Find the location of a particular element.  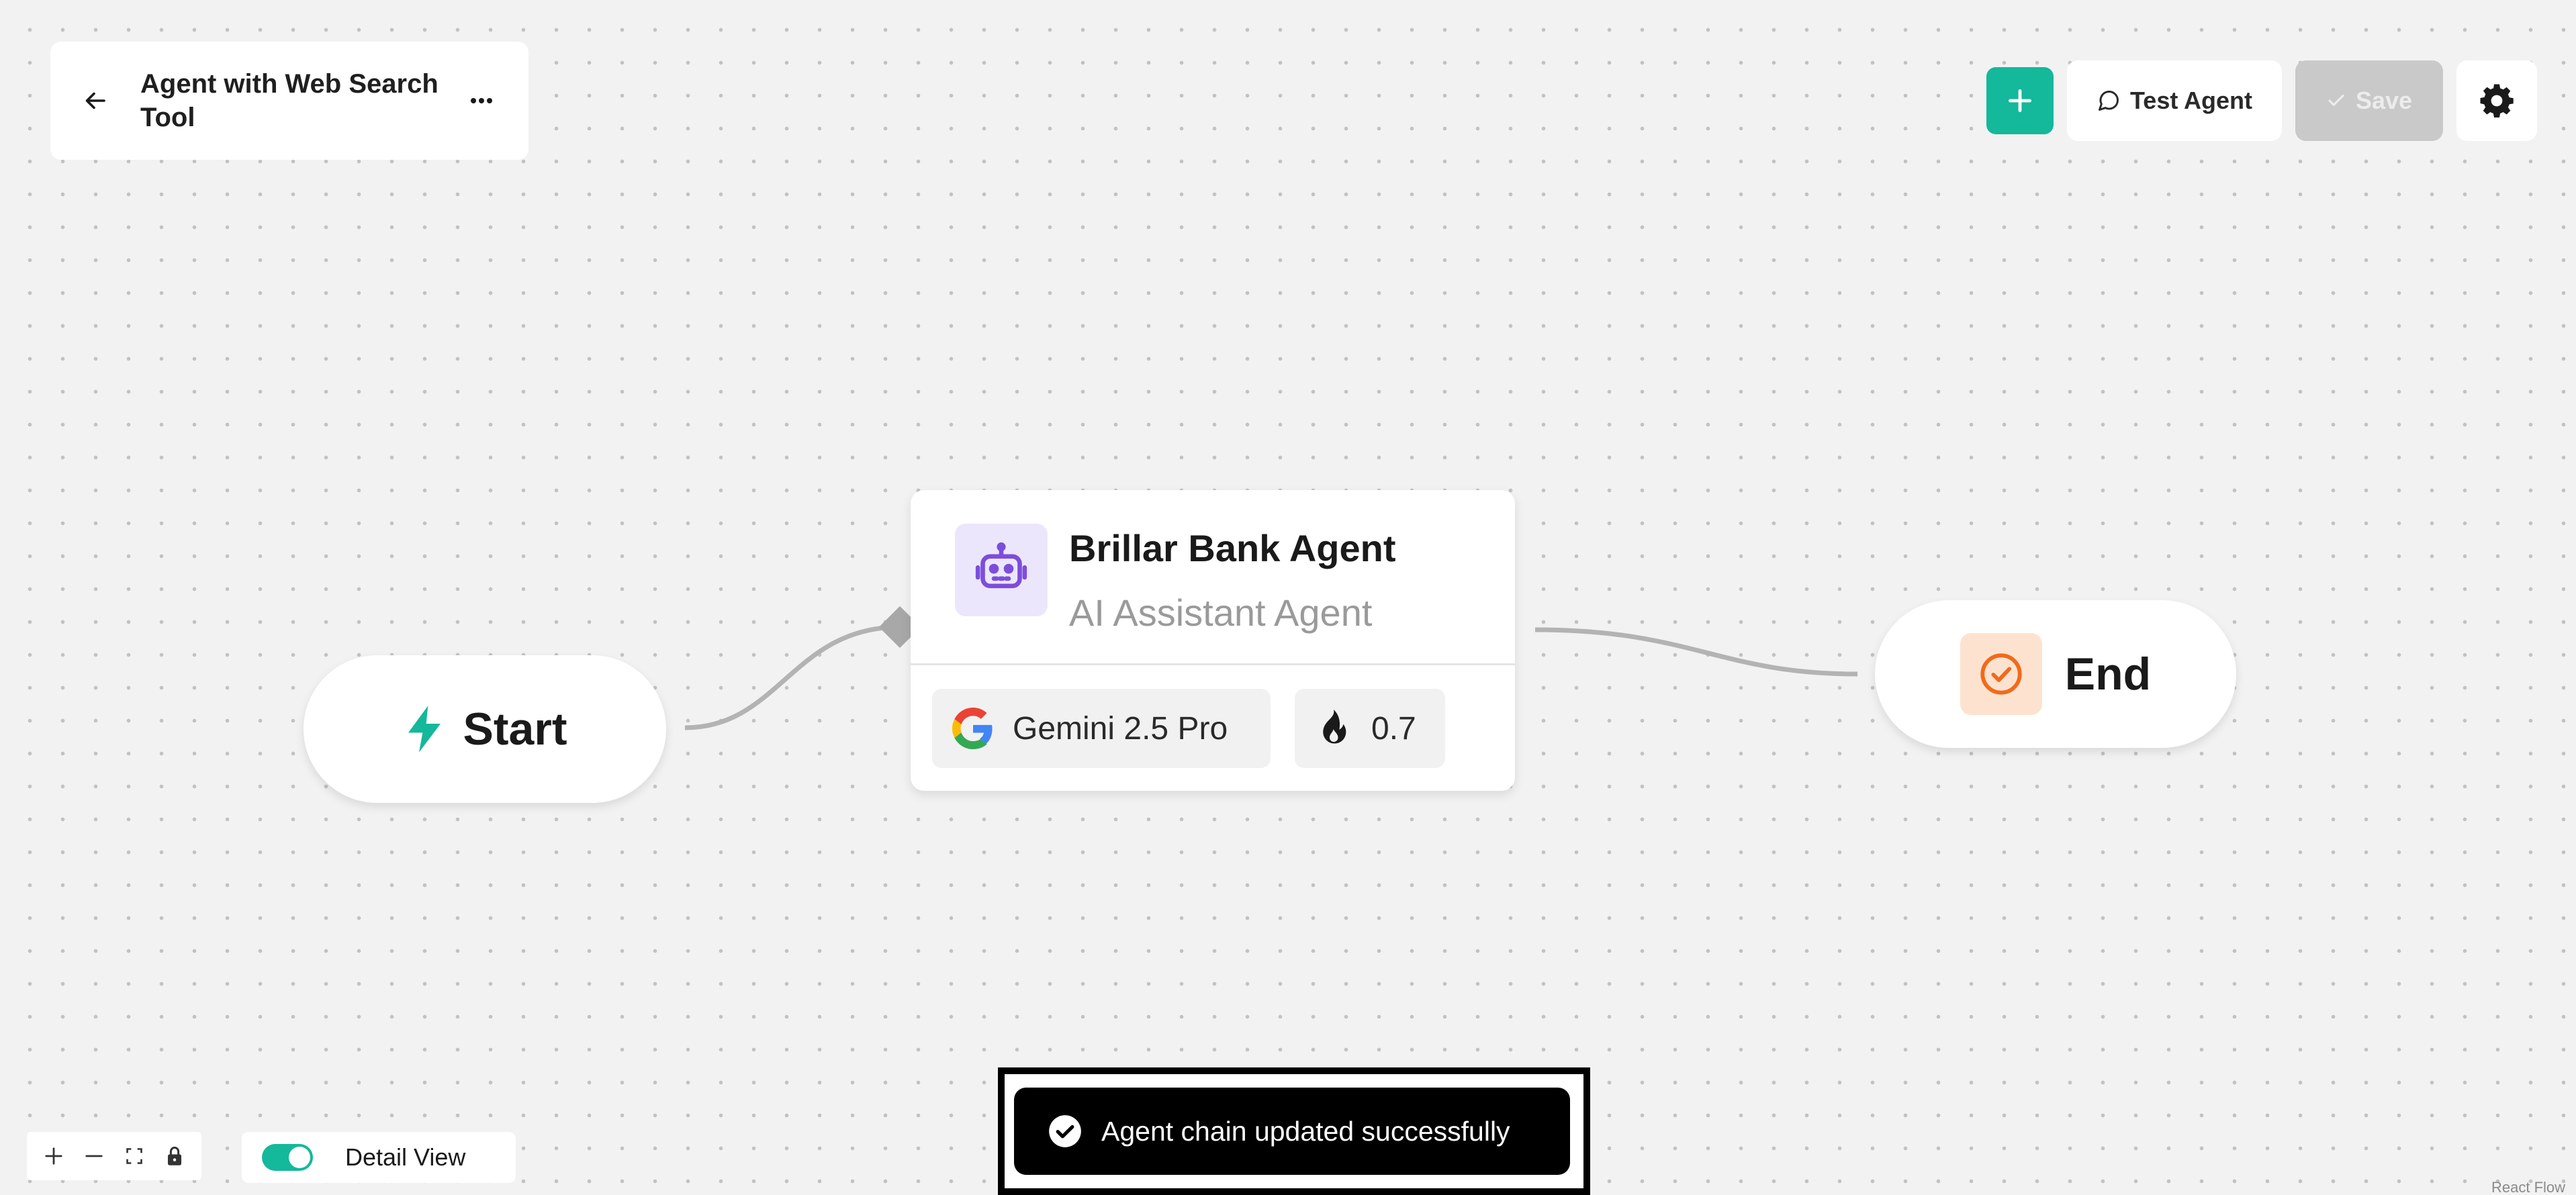

back-button is located at coordinates (96, 101).